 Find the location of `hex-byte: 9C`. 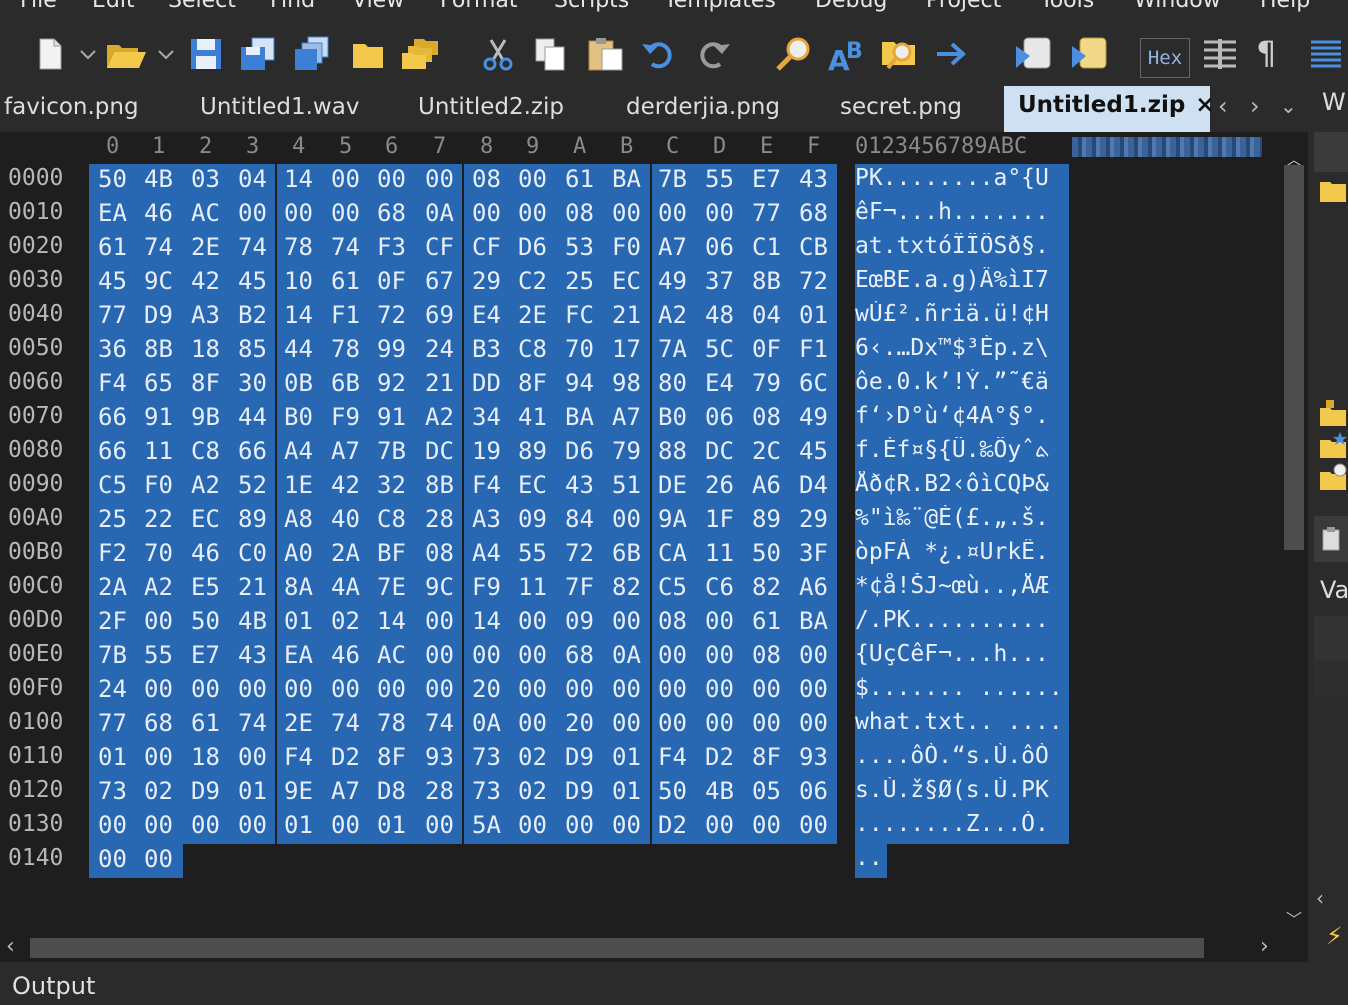

hex-byte: 9C is located at coordinates (439, 587).